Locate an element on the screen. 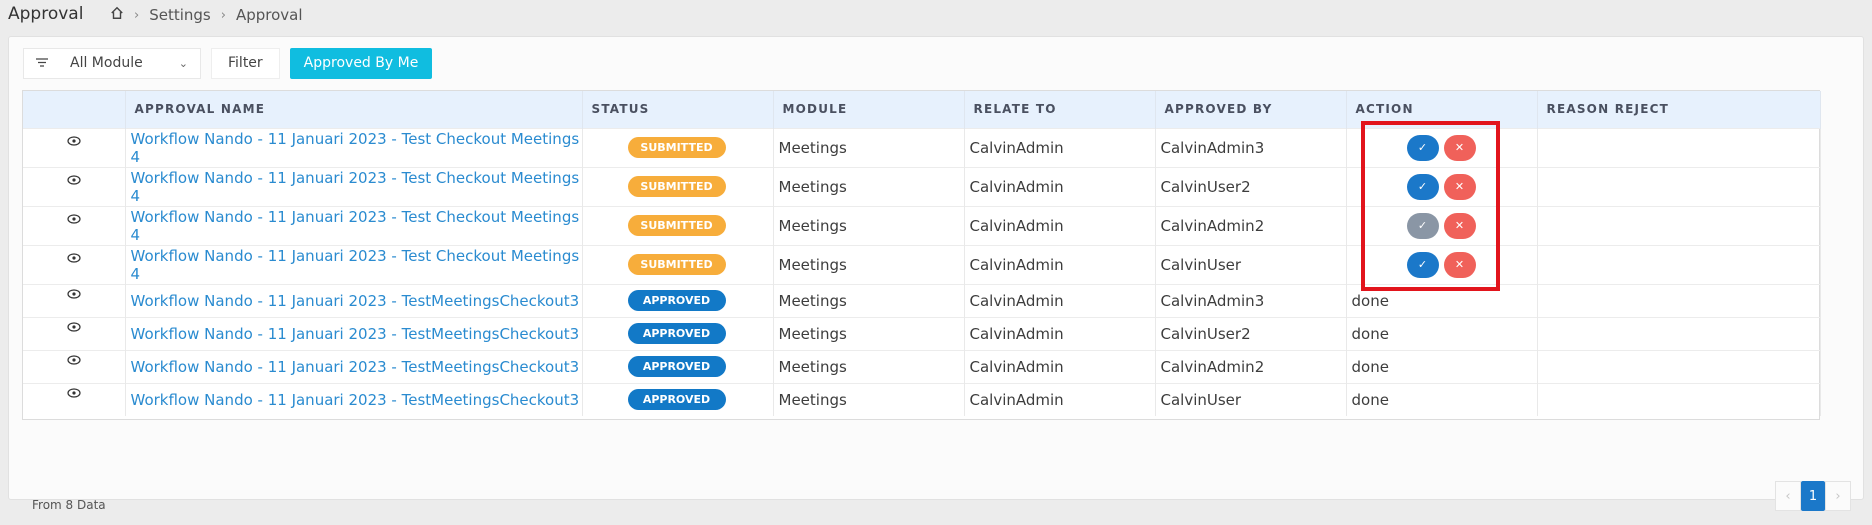  header-relate-to: RELATE TO is located at coordinates (1060, 109).